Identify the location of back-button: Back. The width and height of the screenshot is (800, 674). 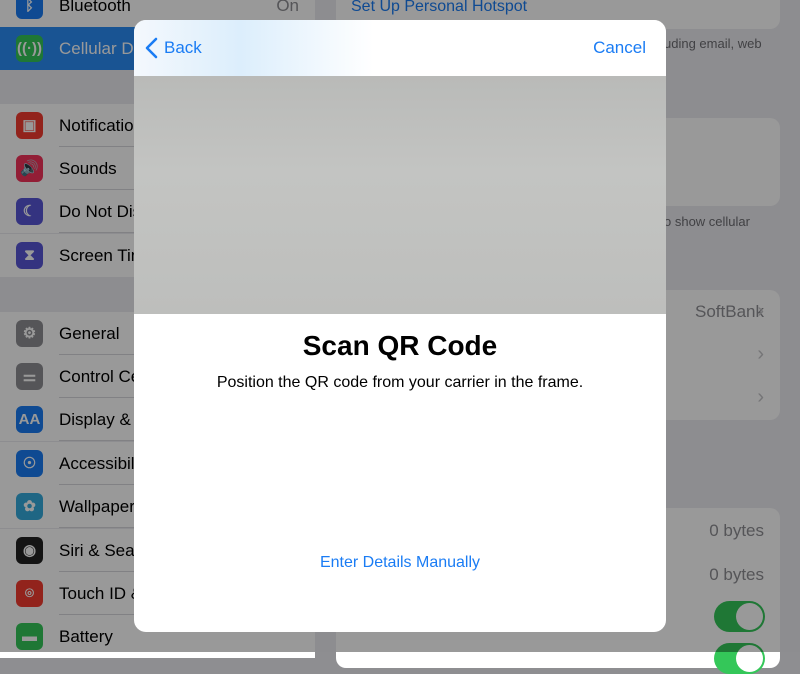
(173, 48).